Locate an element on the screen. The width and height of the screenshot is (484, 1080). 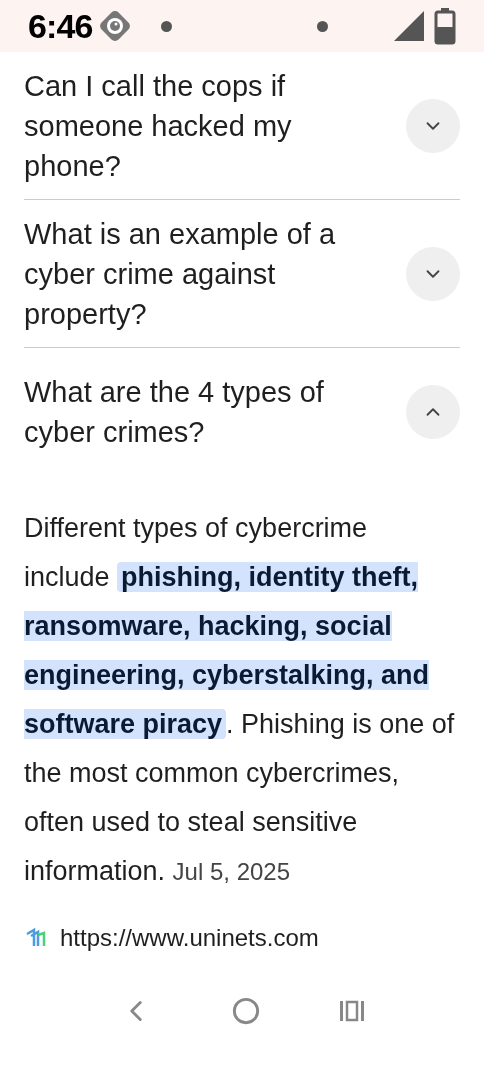
home-nav-icon is located at coordinates (246, 1011).